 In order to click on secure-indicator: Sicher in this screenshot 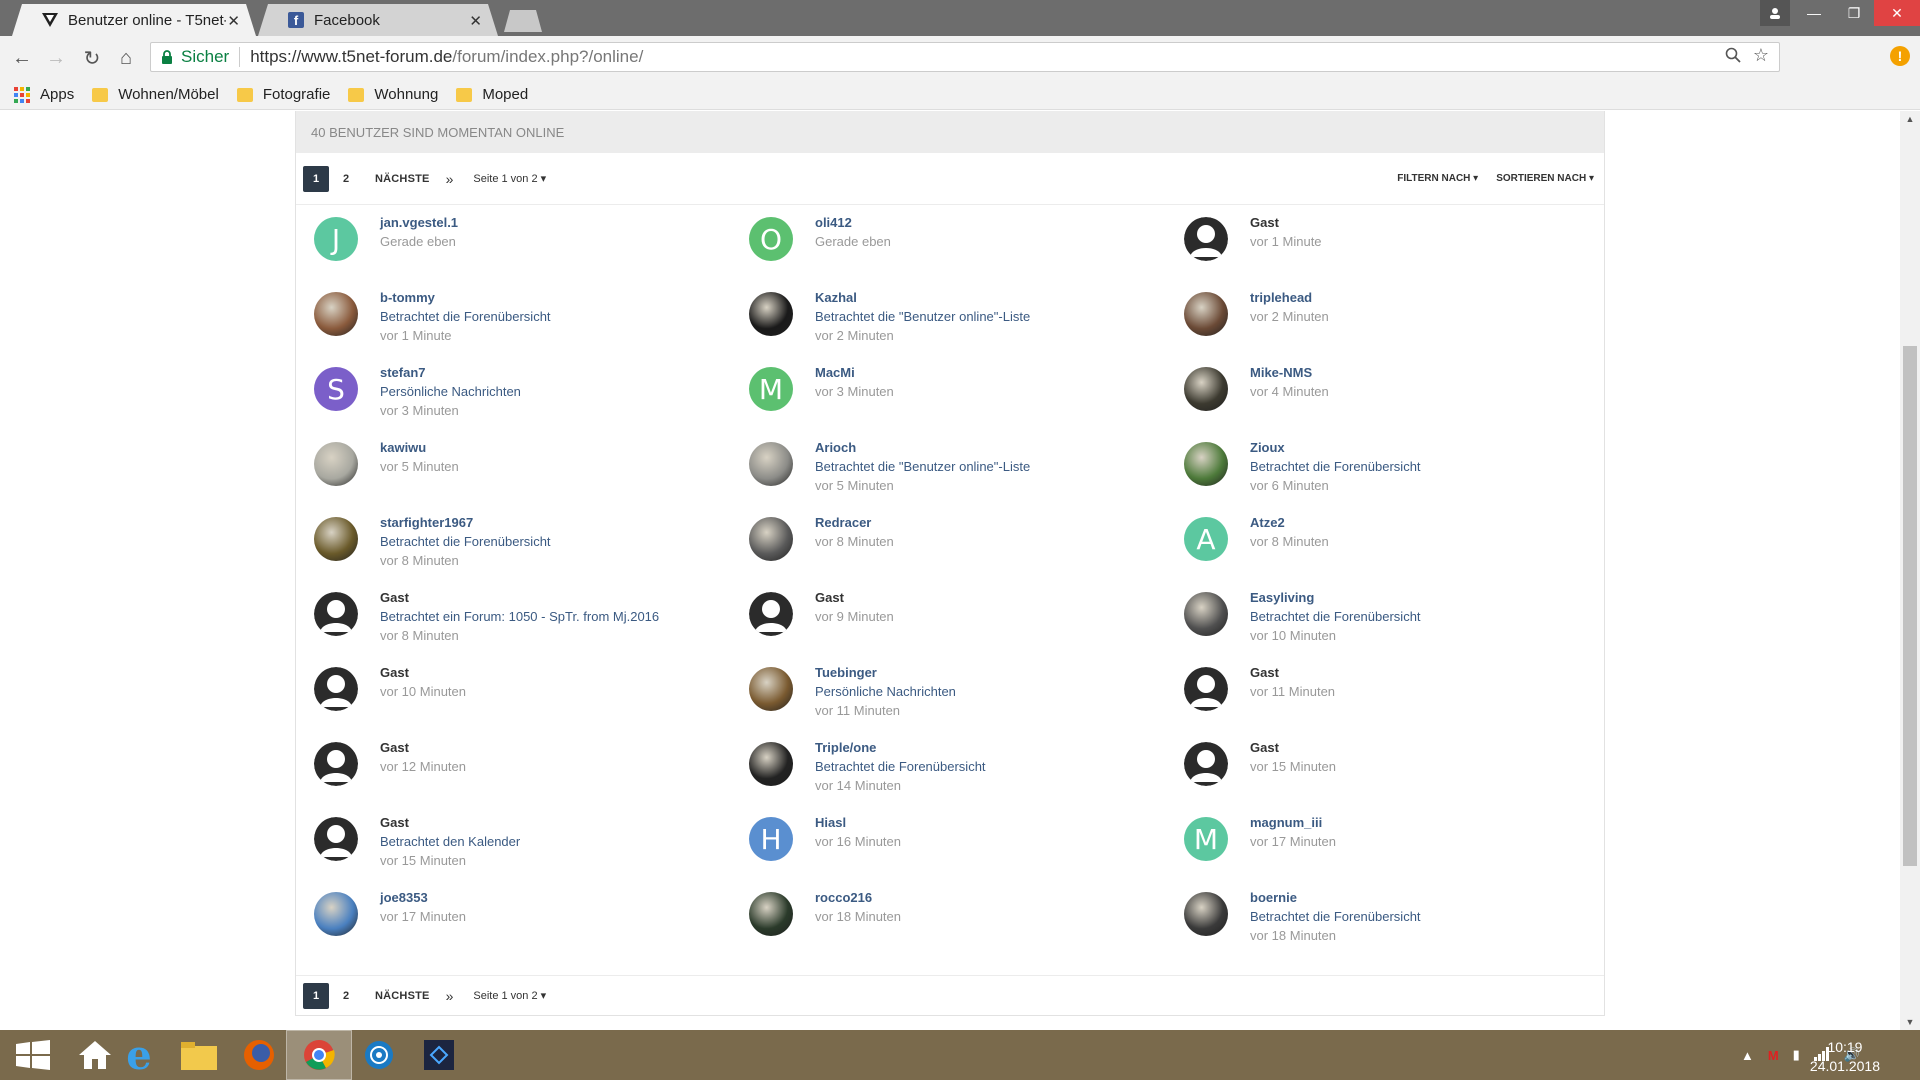, I will do `click(190, 57)`.